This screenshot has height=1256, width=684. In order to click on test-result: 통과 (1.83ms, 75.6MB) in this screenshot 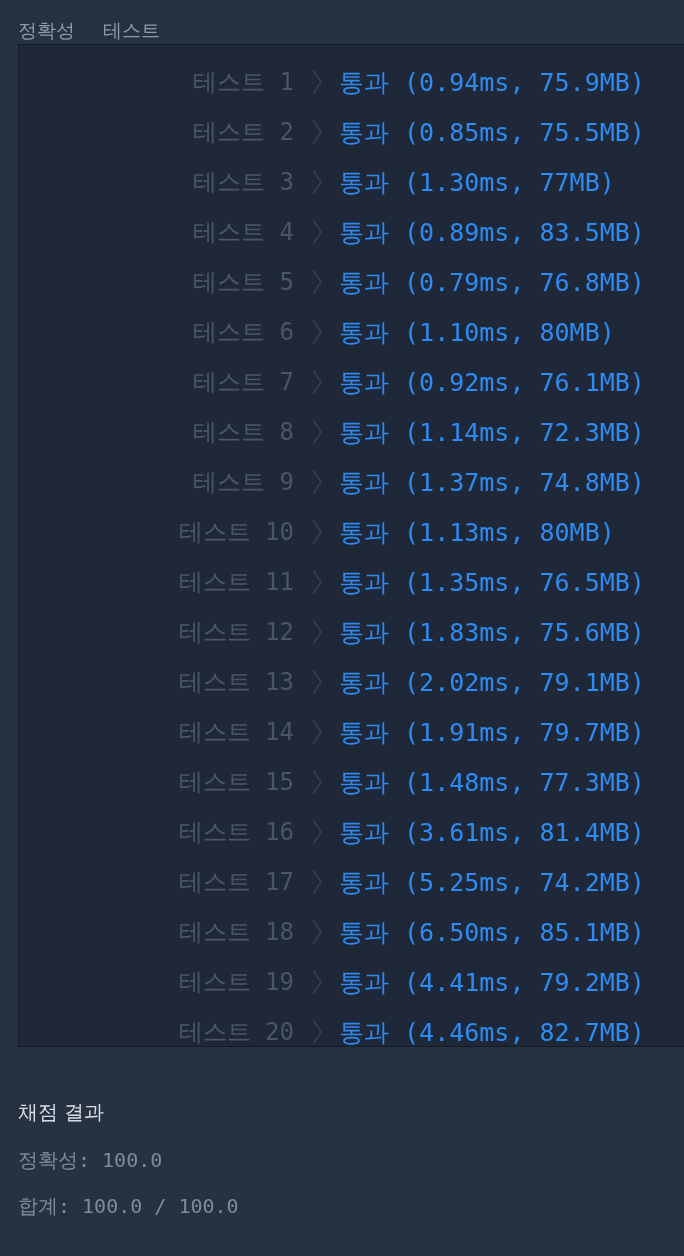, I will do `click(492, 632)`.